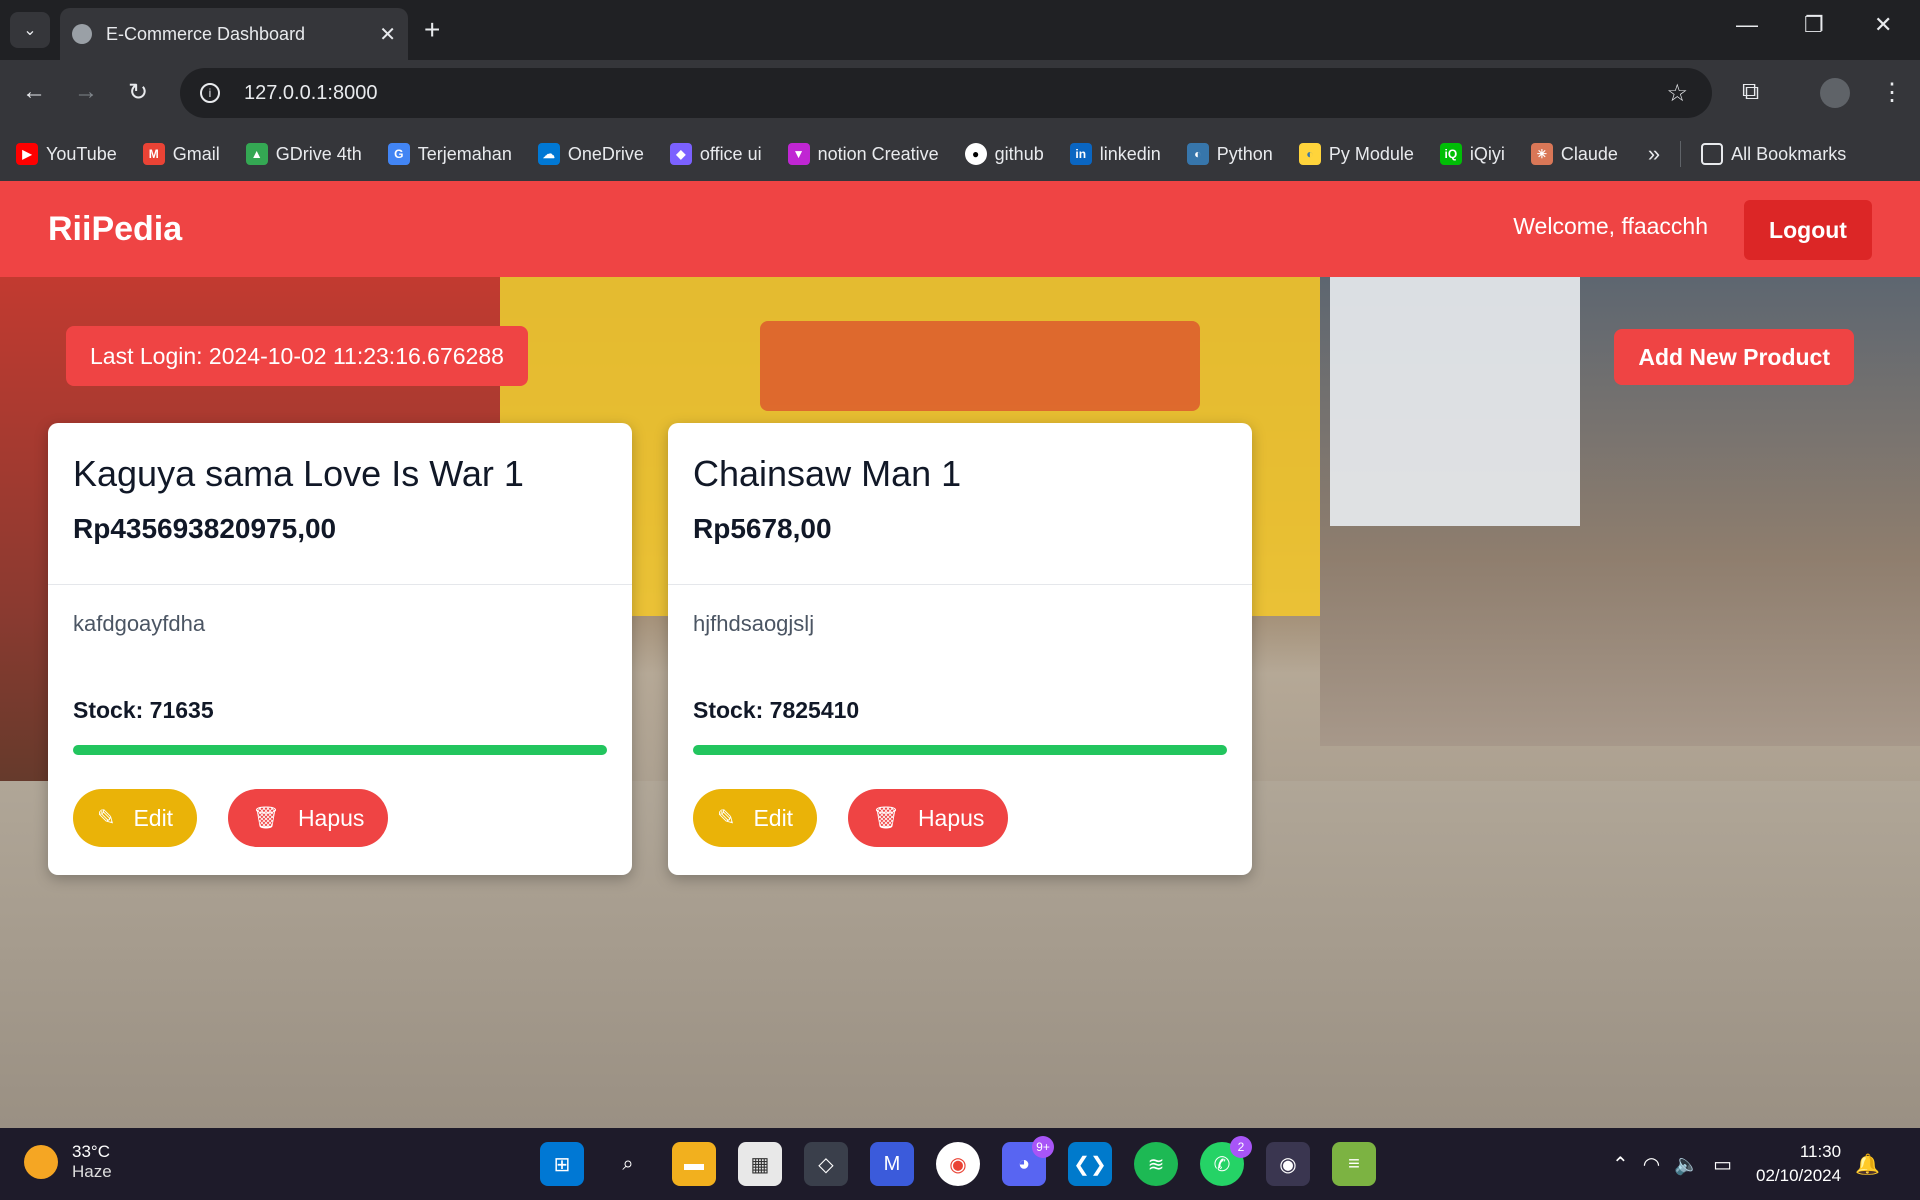  Describe the element at coordinates (1835, 93) in the screenshot. I see `profile-avatar` at that location.